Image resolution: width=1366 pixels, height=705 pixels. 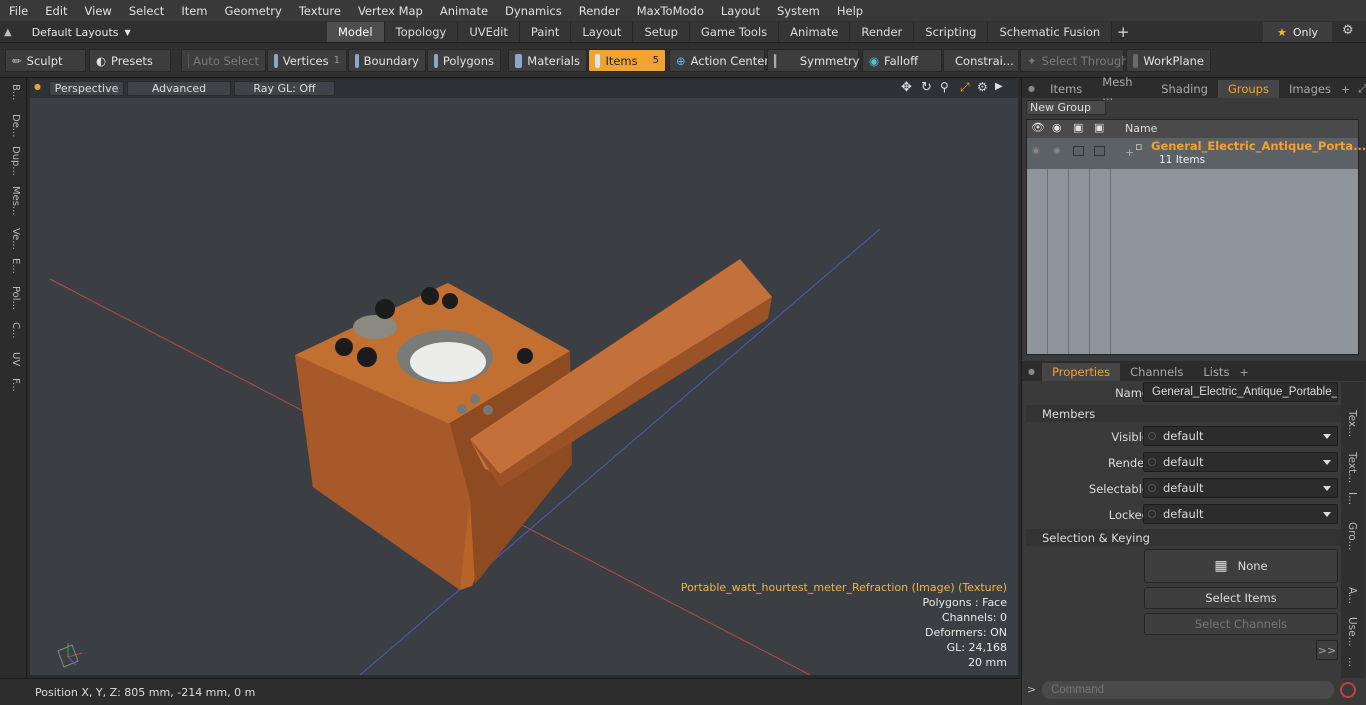 I want to click on panel-menu-icon: ●, so click(x=1031, y=91).